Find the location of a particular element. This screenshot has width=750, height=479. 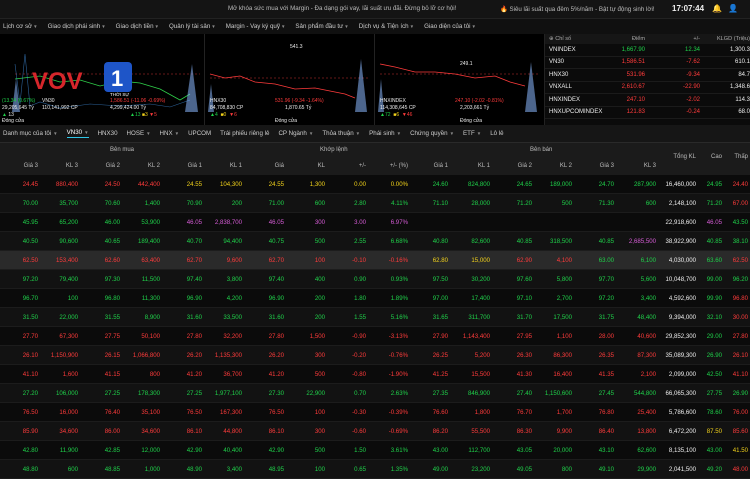

tab-9: Phái sinh ▼ is located at coordinates (385, 133).